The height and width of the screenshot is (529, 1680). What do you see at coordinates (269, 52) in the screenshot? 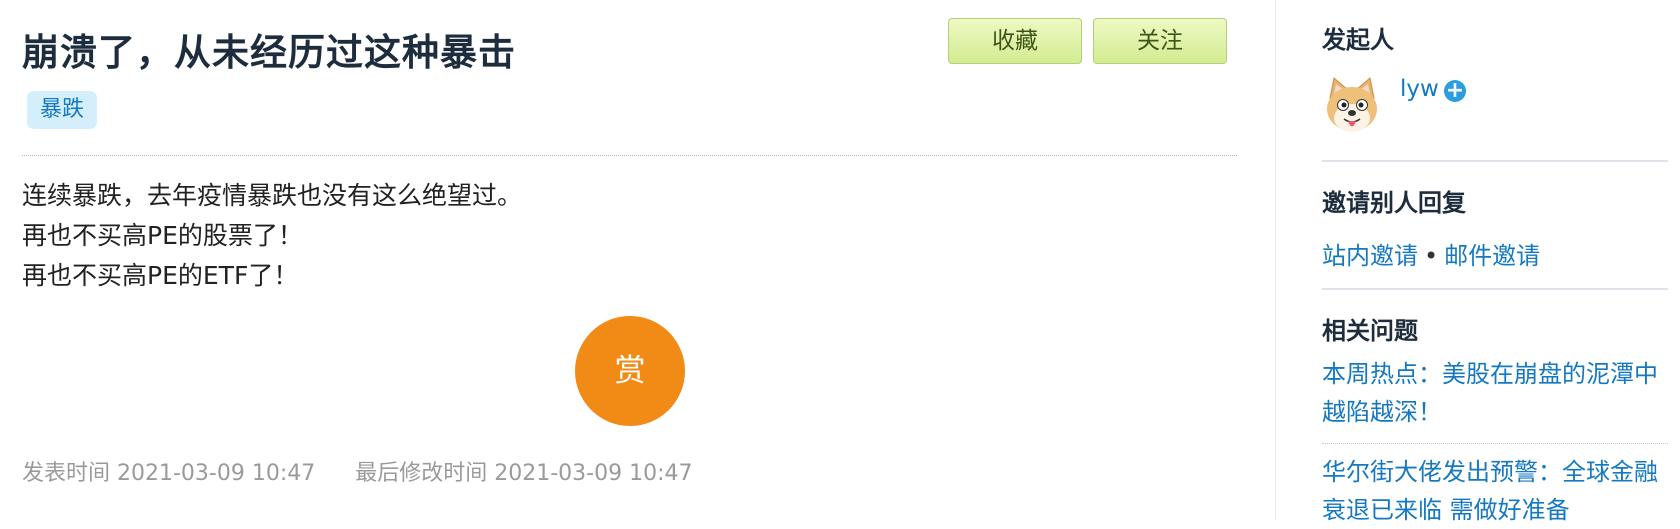
I see `question-title: 崩溃了，从未经历过这种暴击` at bounding box center [269, 52].